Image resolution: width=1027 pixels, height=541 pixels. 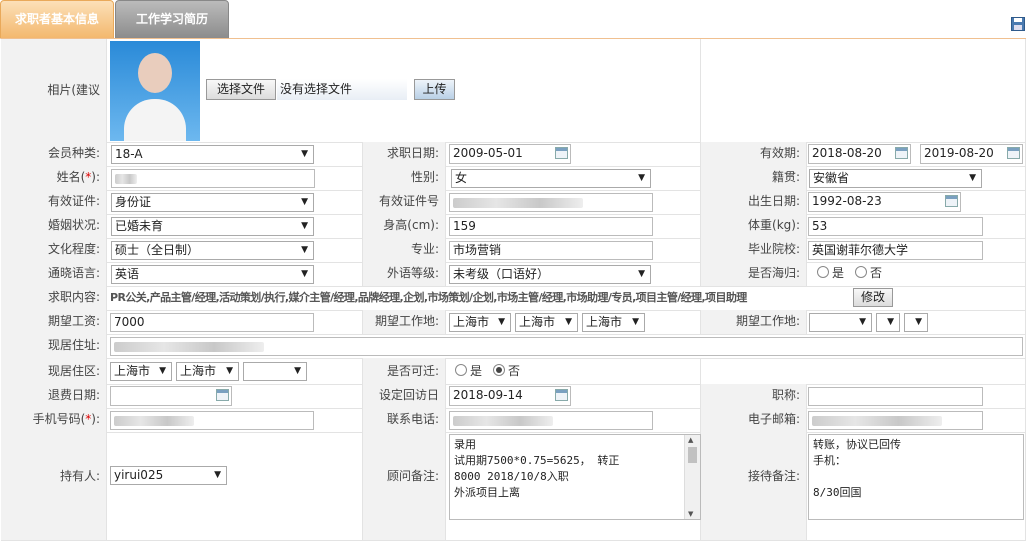 I want to click on apply-date-input: 2009-05-01, so click(x=510, y=154).